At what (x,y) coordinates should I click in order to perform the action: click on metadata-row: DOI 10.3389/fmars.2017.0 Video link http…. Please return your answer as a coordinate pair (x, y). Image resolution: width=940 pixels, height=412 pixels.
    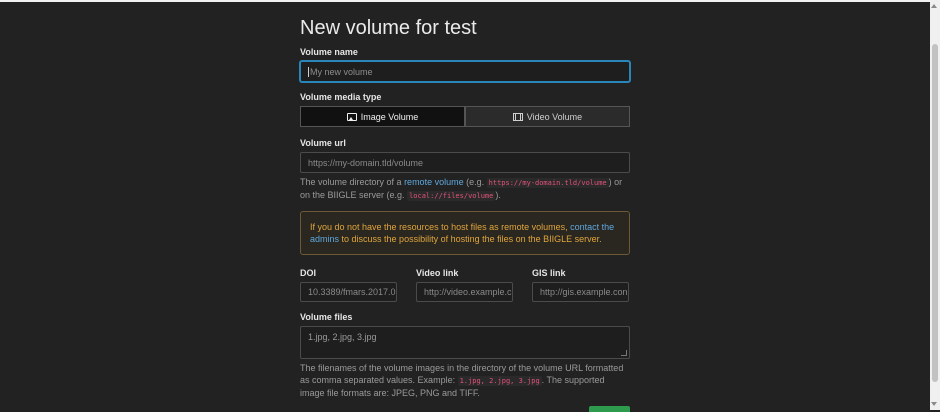
    Looking at the image, I should click on (465, 284).